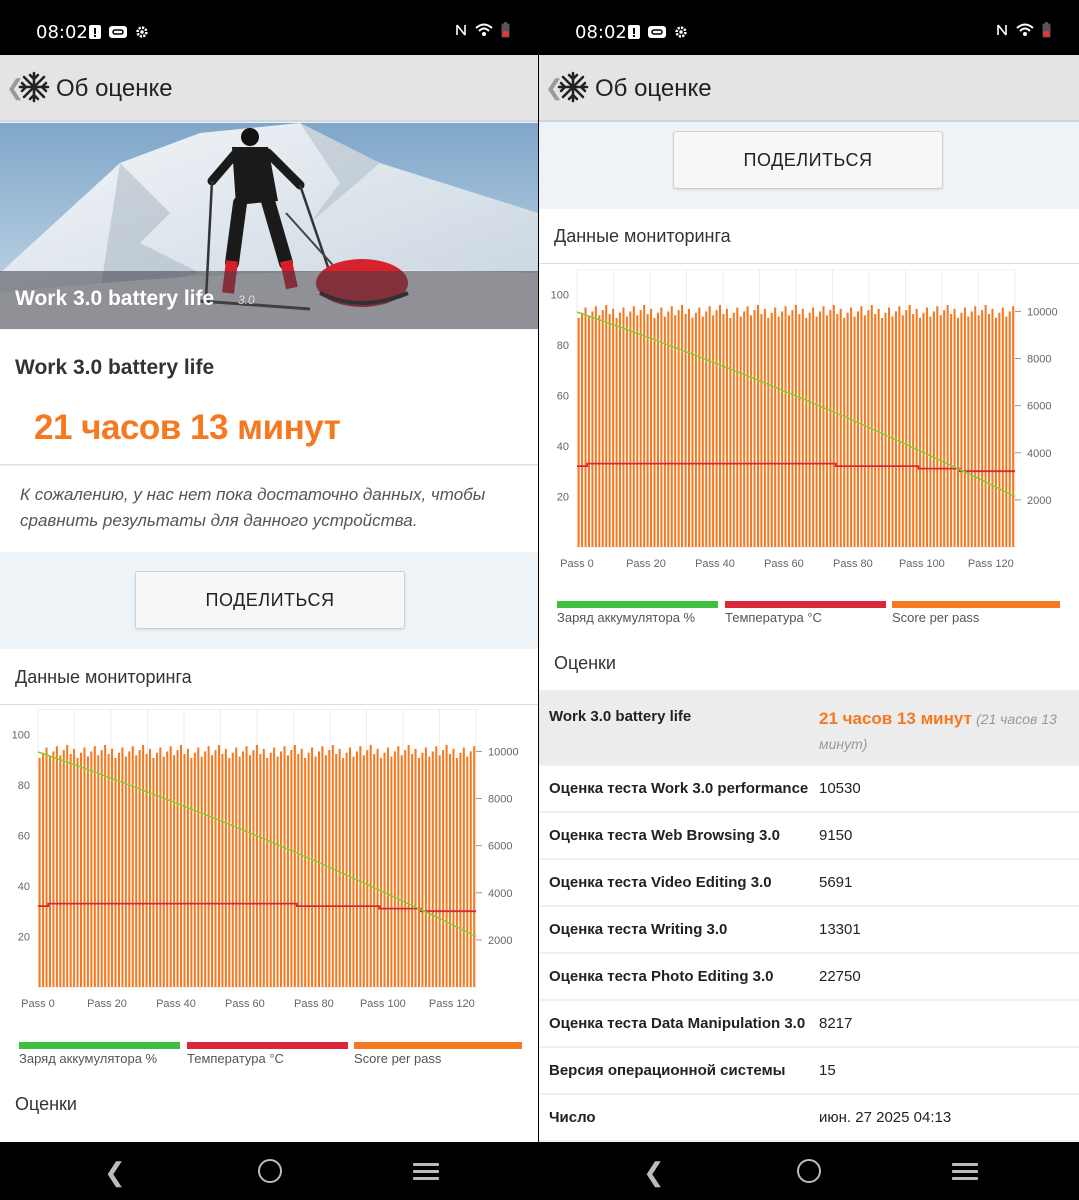 This screenshot has height=1200, width=1079. I want to click on row-label: Оценка теста Work 3.0 performance, so click(679, 788).